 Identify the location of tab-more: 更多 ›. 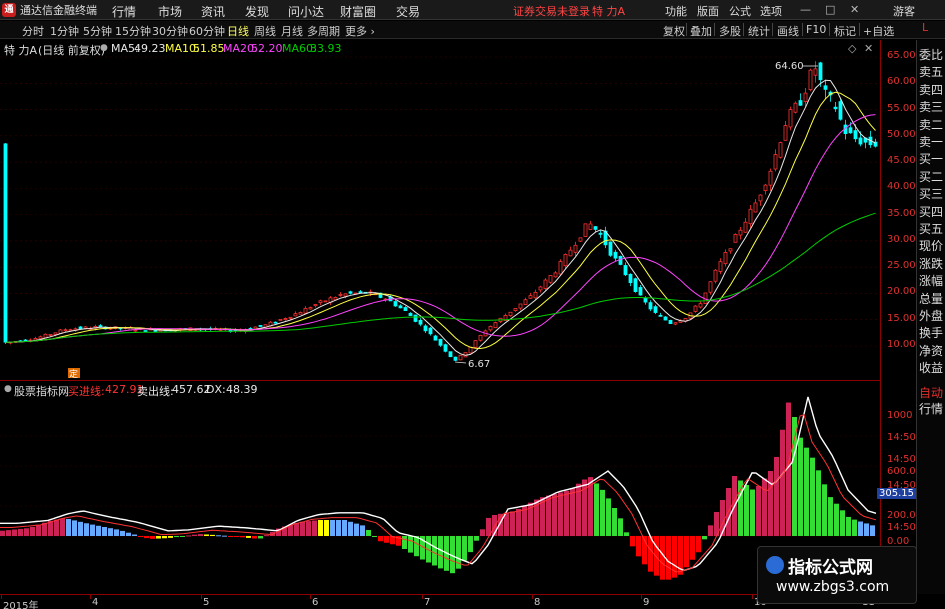
(360, 31).